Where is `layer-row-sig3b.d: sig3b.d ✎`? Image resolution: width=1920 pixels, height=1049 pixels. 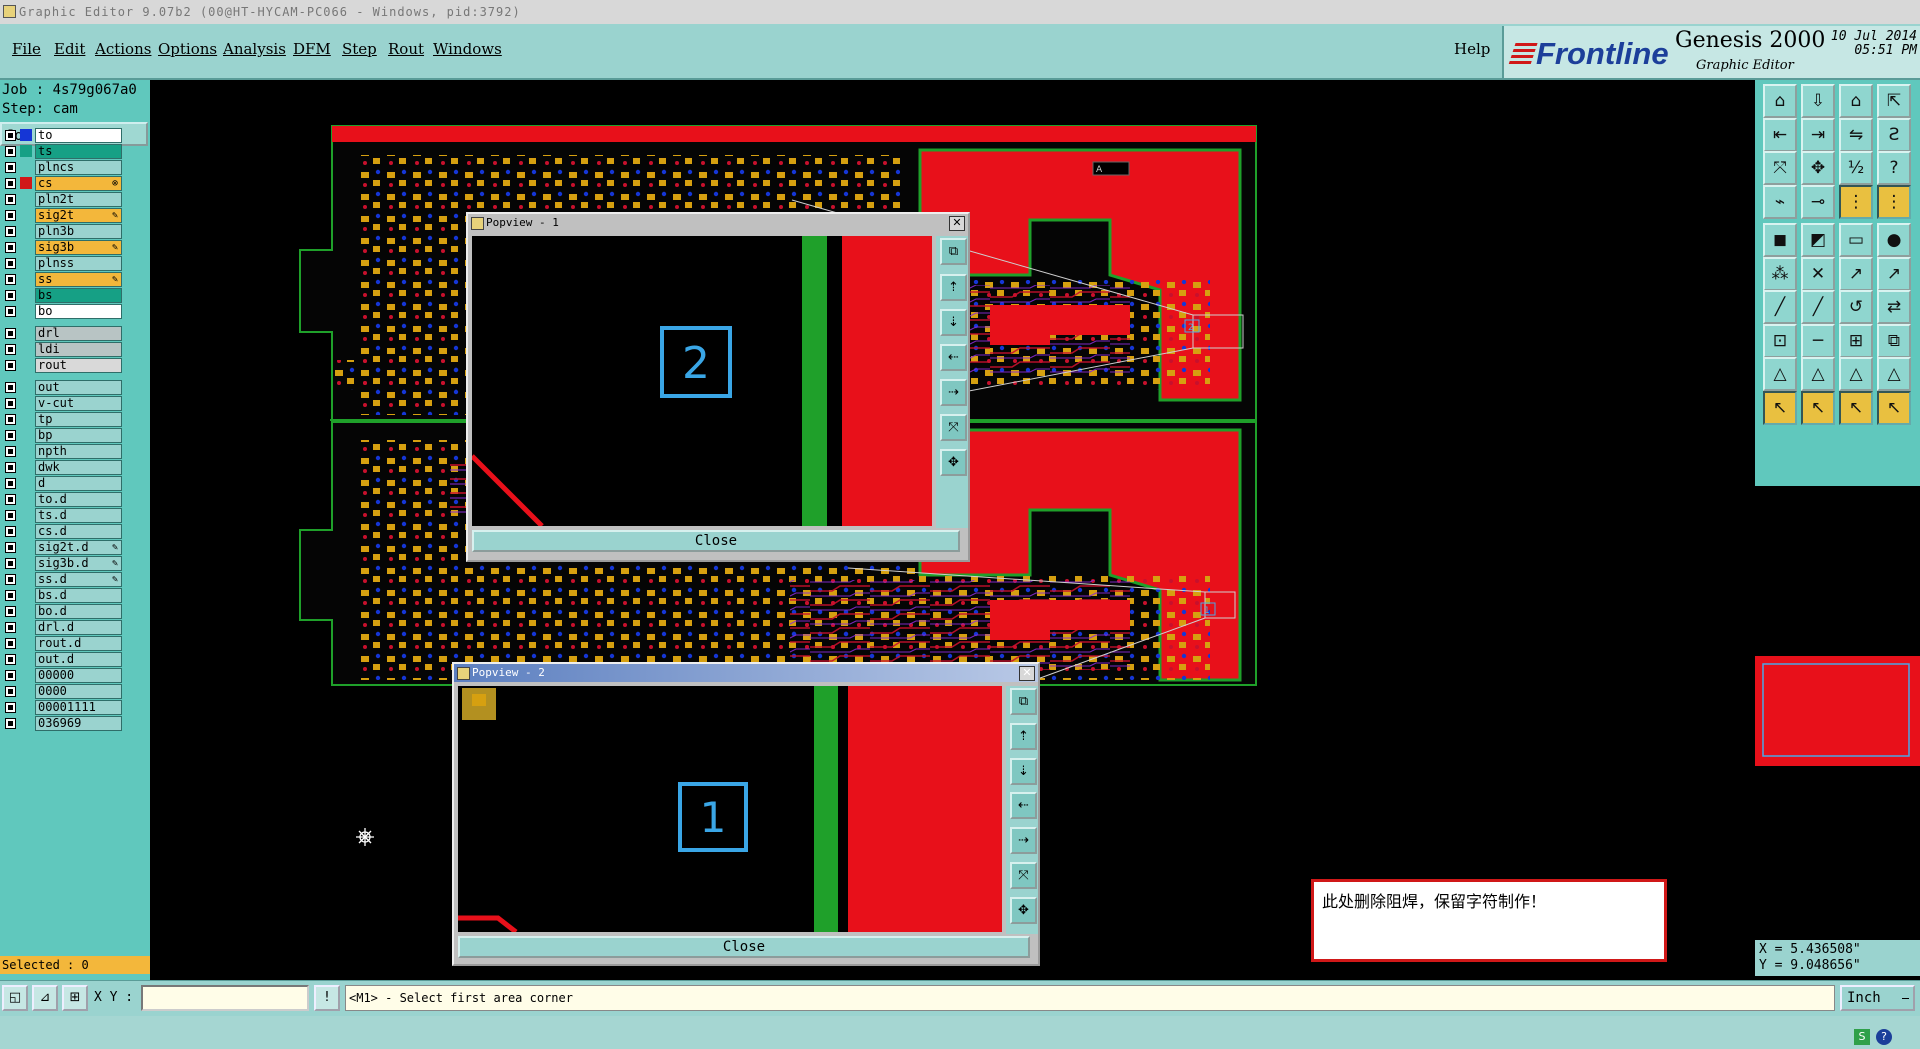 layer-row-sig3b.d: sig3b.d ✎ is located at coordinates (75, 563).